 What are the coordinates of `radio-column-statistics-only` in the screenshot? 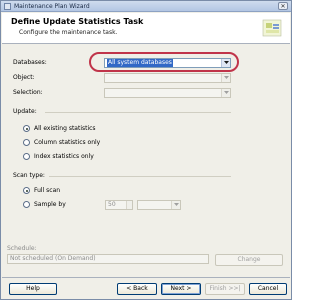 It's located at (26, 142).